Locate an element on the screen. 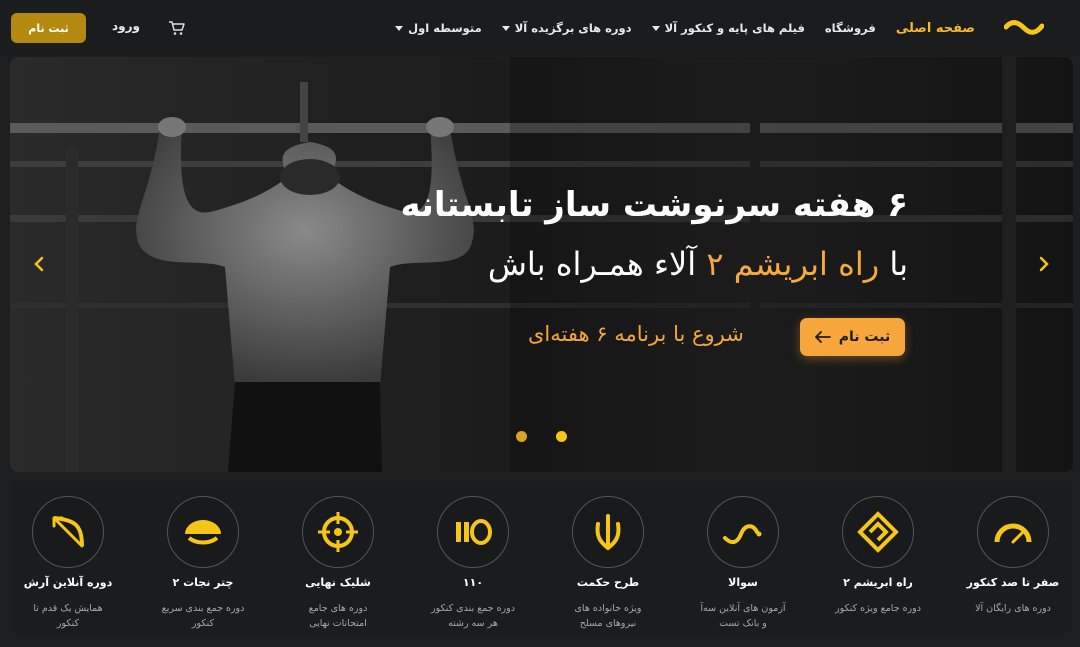 The height and width of the screenshot is (647, 1080). next-slide-icon is located at coordinates (1044, 264).